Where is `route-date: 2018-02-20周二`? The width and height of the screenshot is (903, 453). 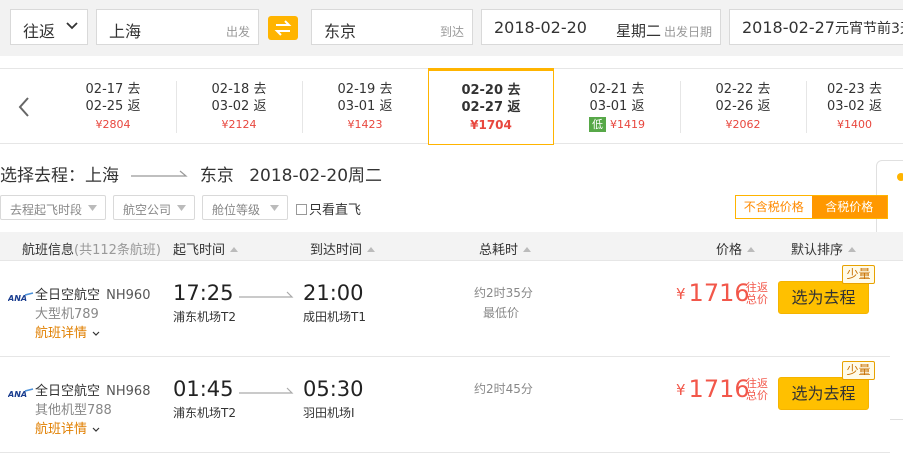
route-date: 2018-02-20周二 is located at coordinates (316, 176).